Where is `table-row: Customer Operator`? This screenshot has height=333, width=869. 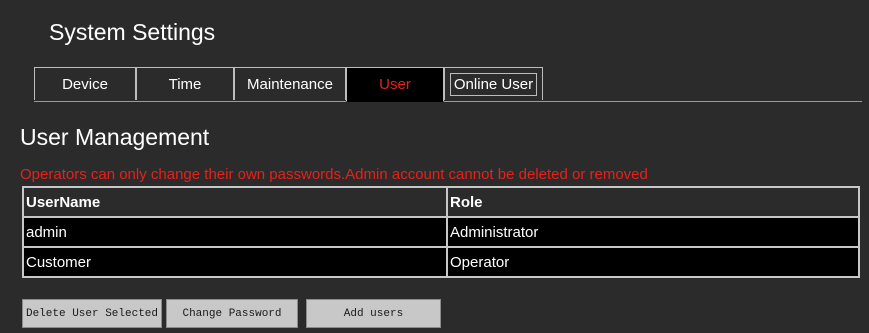
table-row: Customer Operator is located at coordinates (441, 262).